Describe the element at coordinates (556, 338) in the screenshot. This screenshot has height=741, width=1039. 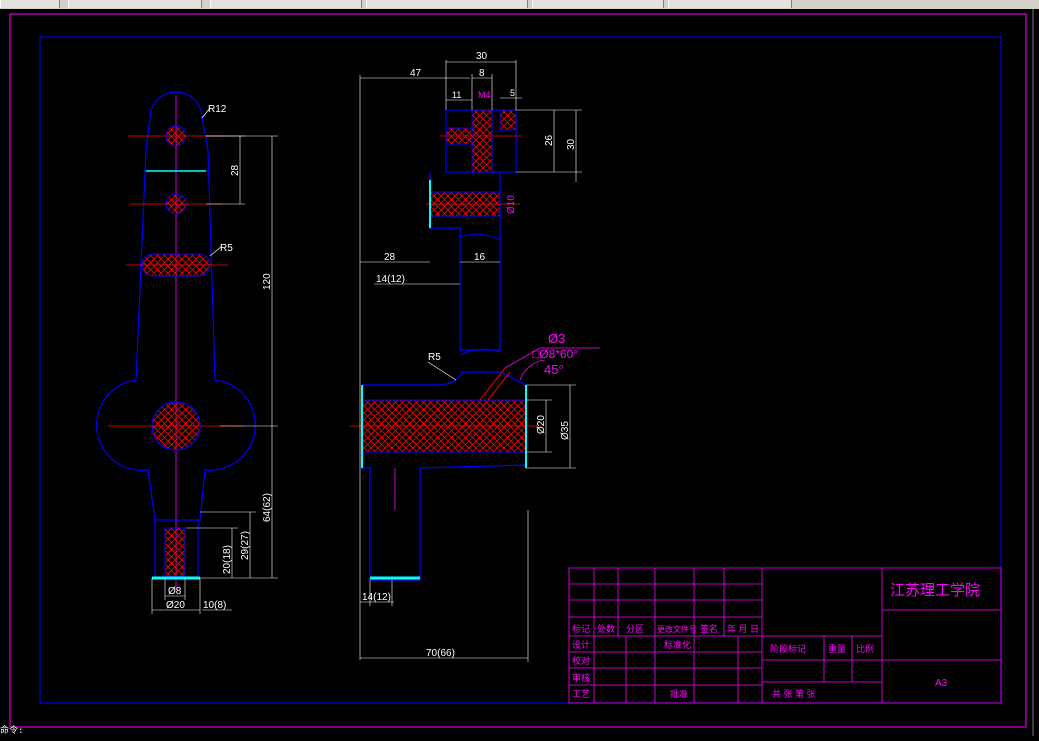
I see `dim-phi3: Ø3` at that location.